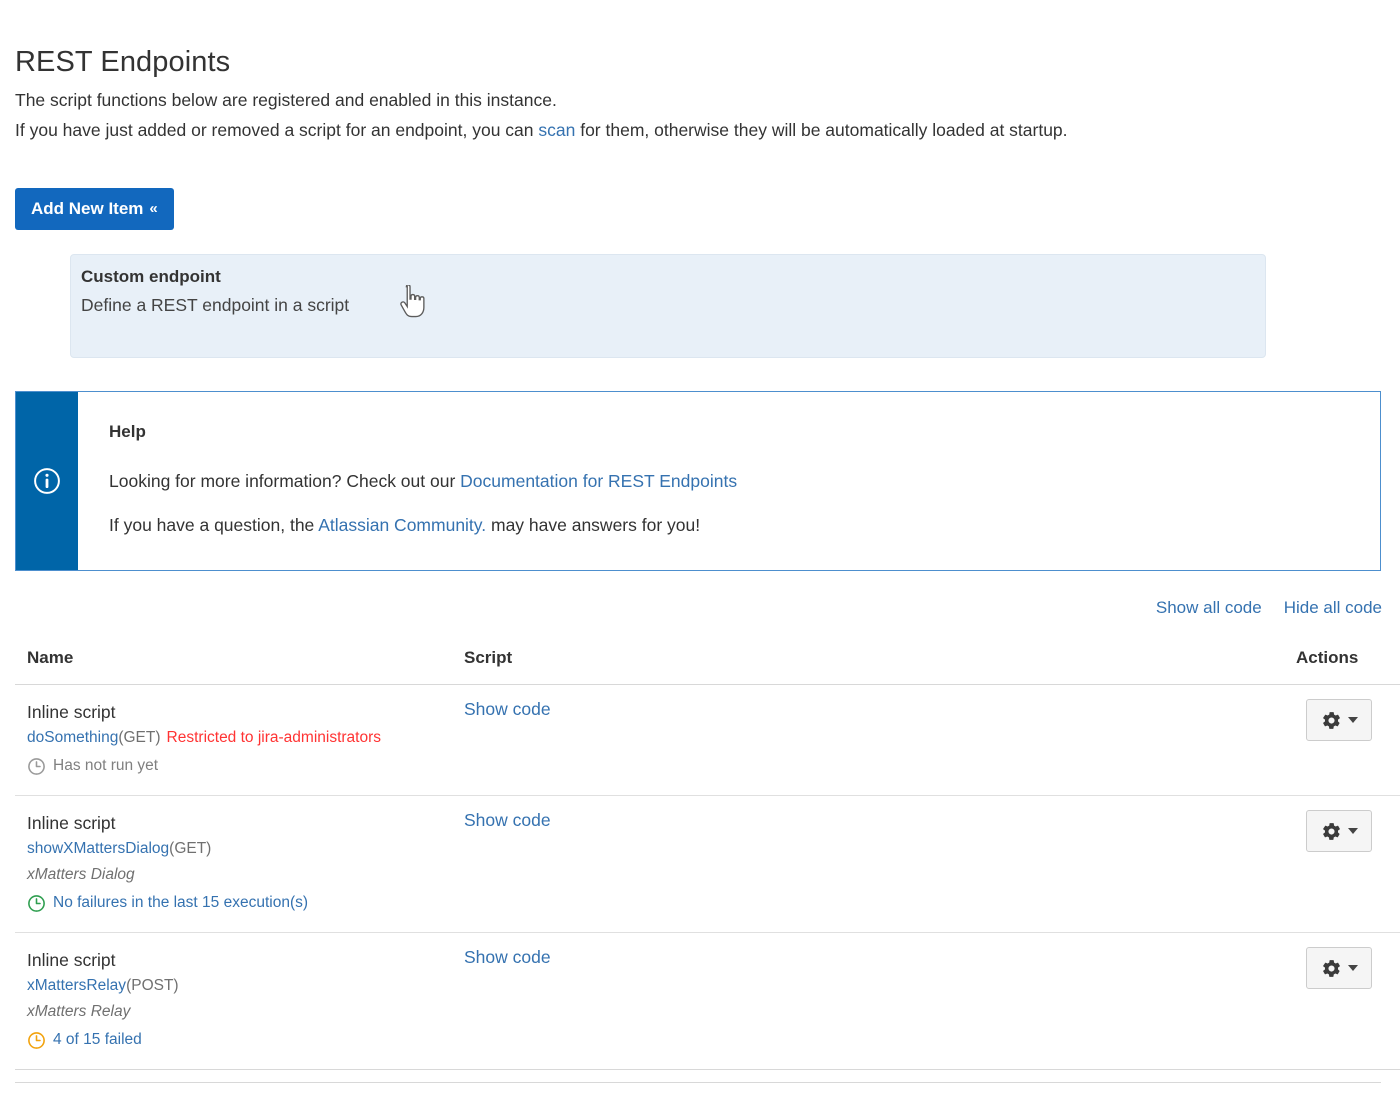  Describe the element at coordinates (180, 903) in the screenshot. I see `endpoint-status-text: No failures in the last 15 execution(s)` at that location.